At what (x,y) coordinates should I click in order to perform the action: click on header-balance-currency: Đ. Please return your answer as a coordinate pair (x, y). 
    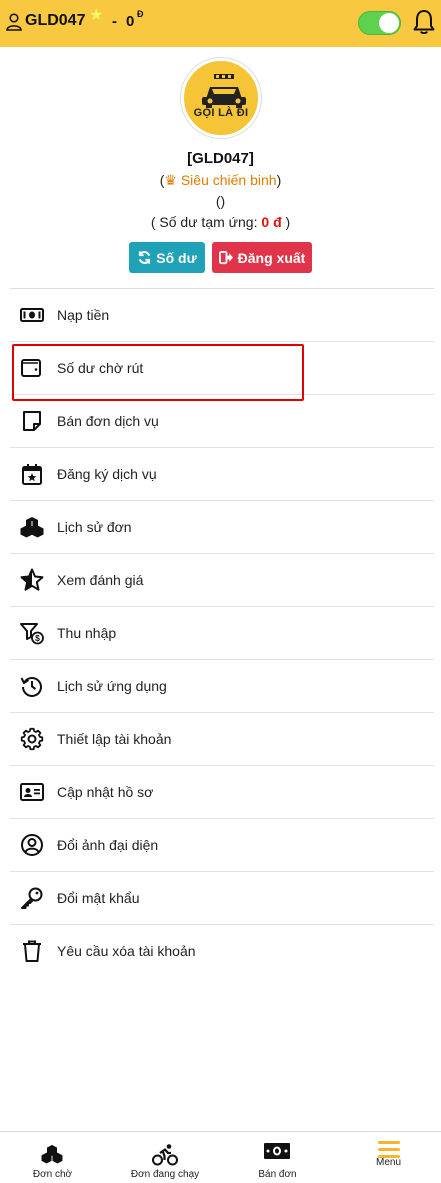
    Looking at the image, I should click on (140, 14).